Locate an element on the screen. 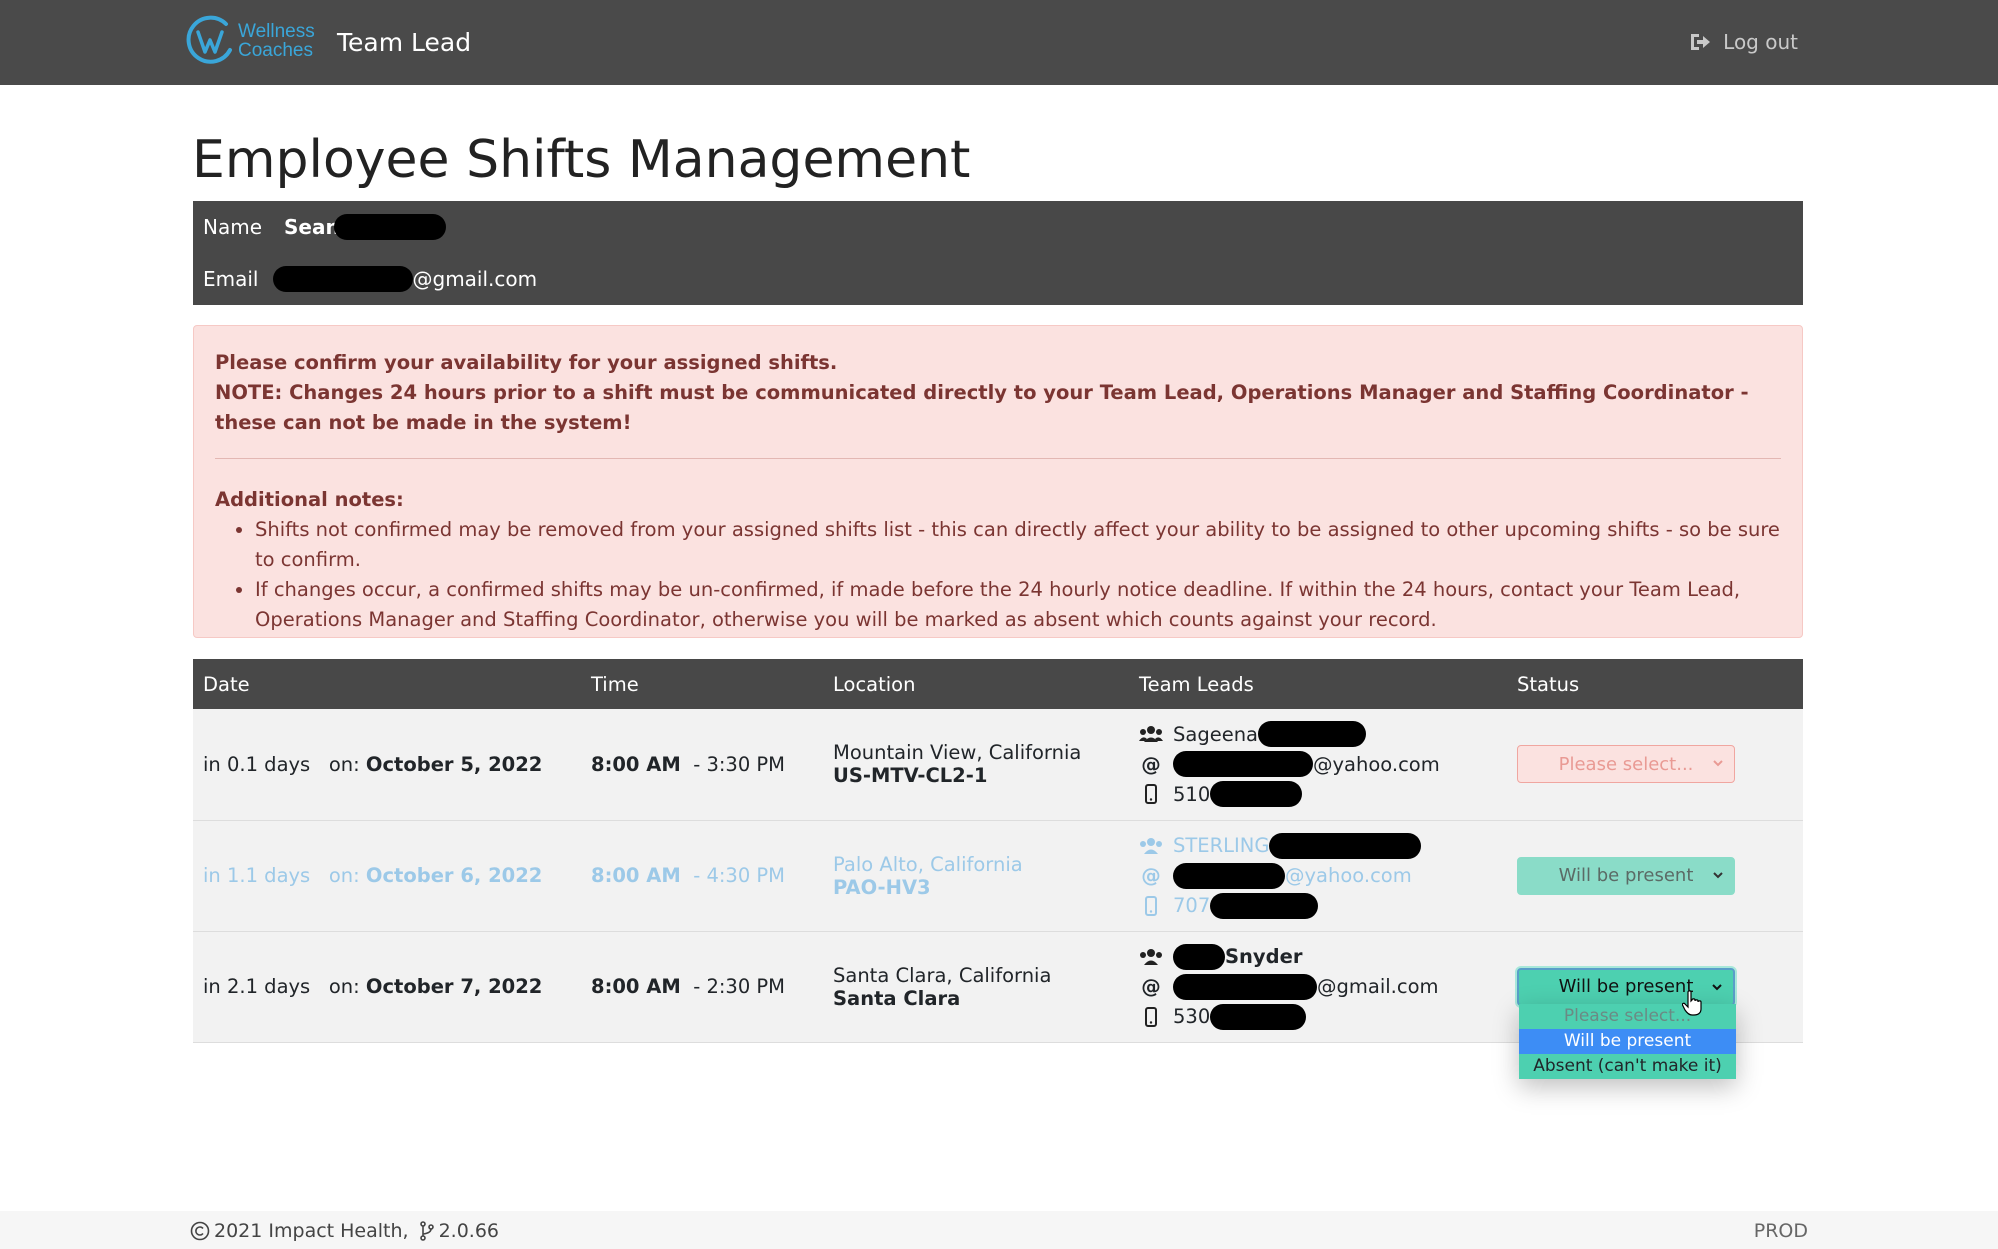  lead-email: @yahoo.com is located at coordinates (1376, 764).